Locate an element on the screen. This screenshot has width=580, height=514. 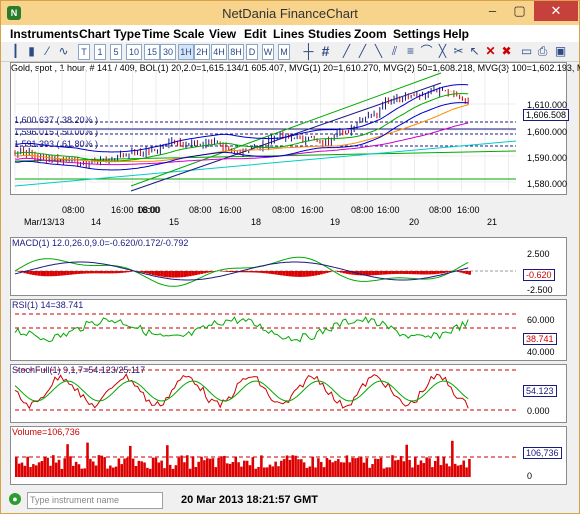
instrument-search-input: Type instrument name is located at coordinates (95, 500).